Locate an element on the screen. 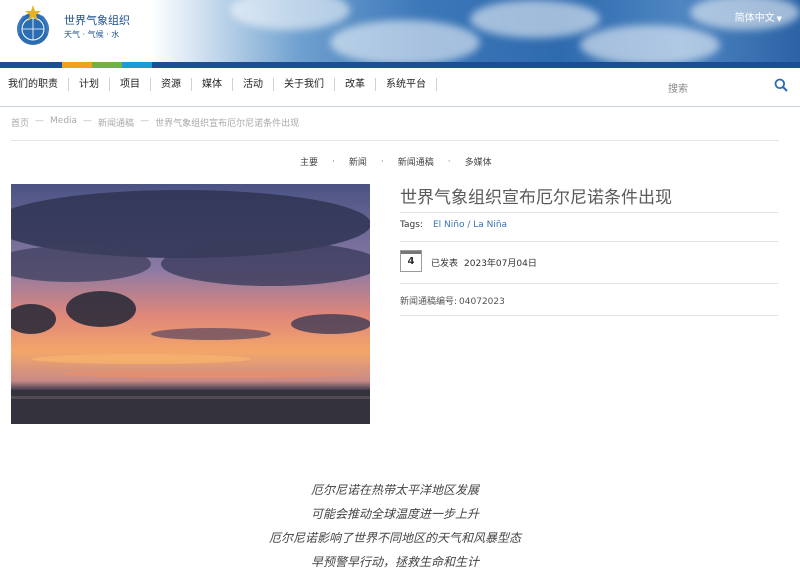  tag-link: El Niño / La Niña is located at coordinates (470, 225).